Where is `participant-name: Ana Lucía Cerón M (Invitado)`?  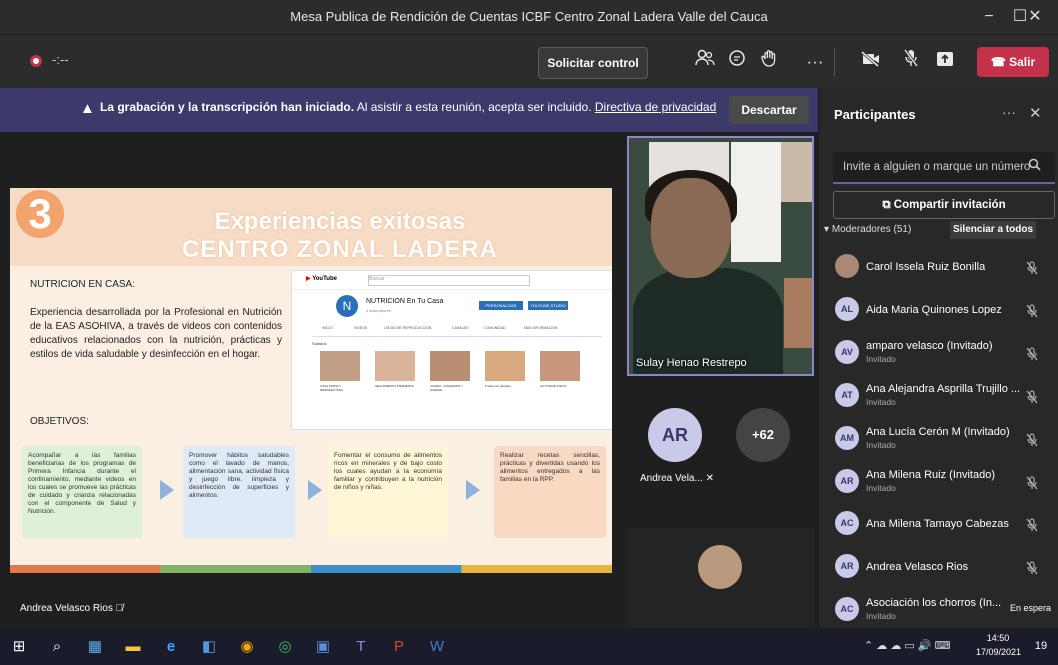 participant-name: Ana Lucía Cerón M (Invitado) is located at coordinates (938, 432).